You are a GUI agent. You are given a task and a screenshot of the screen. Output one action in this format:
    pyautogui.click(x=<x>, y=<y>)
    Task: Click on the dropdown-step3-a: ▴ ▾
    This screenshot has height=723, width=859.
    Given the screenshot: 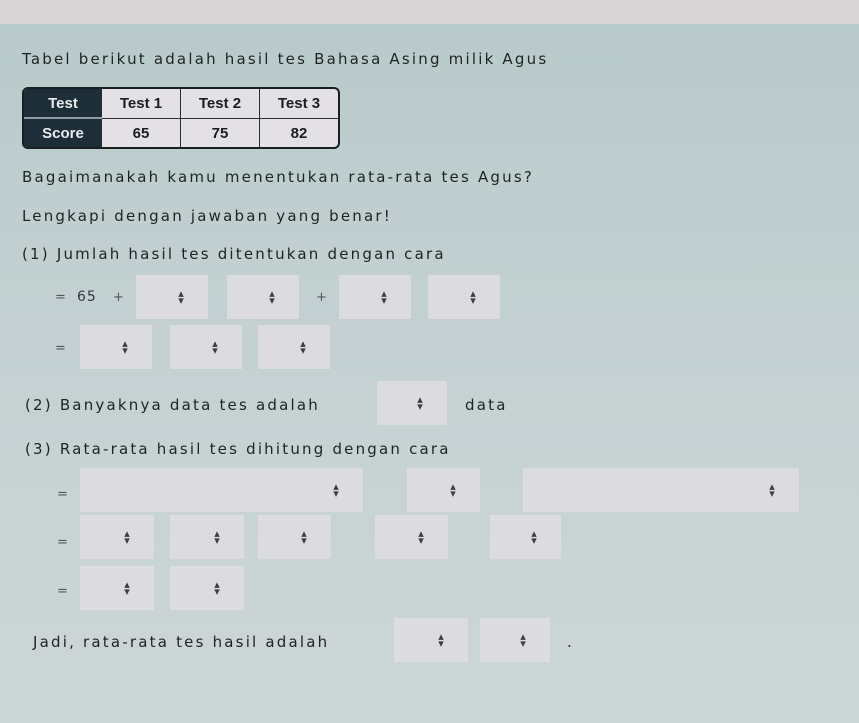 What is the action you would take?
    pyautogui.click(x=221, y=490)
    